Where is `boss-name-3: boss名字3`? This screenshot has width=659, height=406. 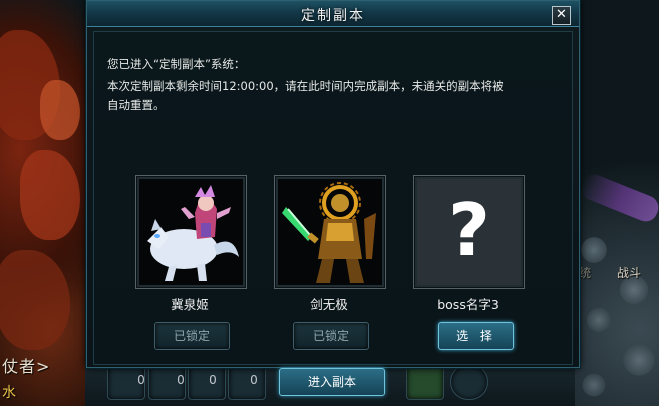
boss-name-3: boss名字3 is located at coordinates (468, 304).